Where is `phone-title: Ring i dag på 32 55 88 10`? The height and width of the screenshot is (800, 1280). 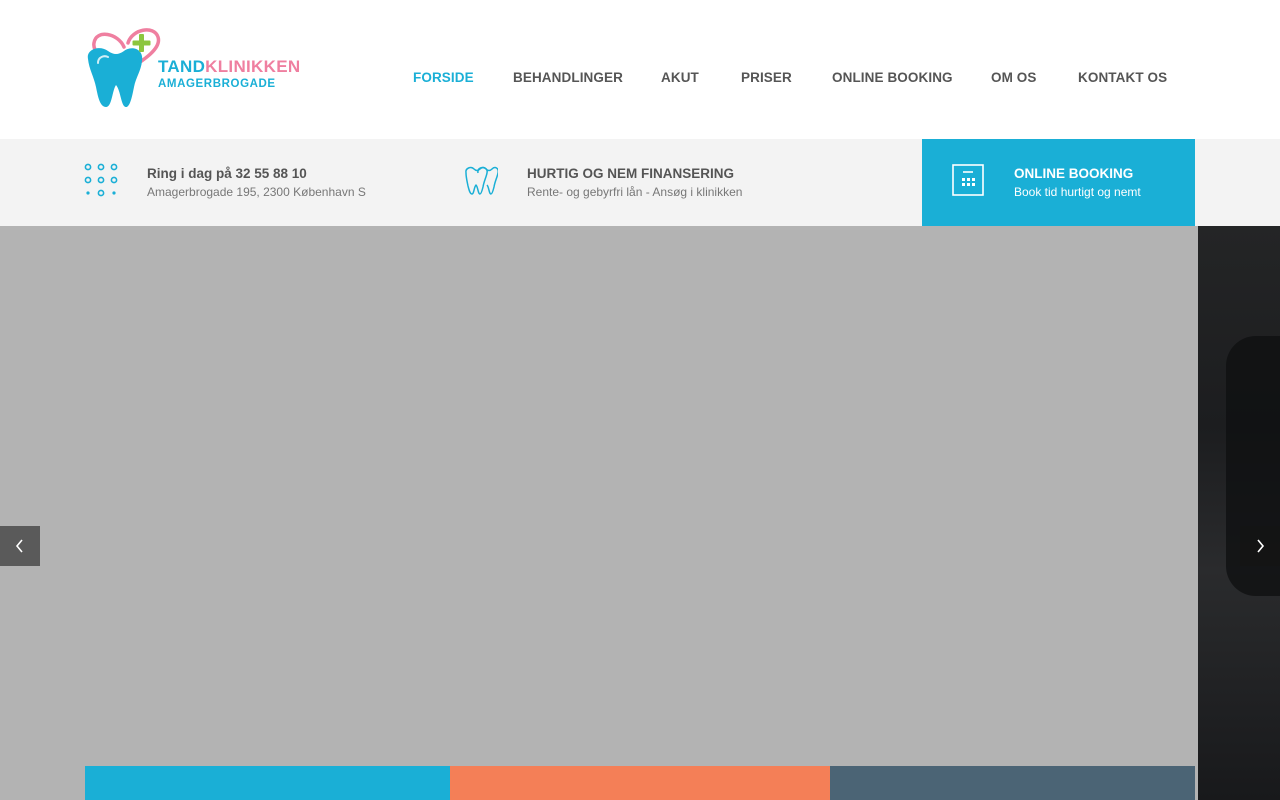
phone-title: Ring i dag på 32 55 88 10 is located at coordinates (227, 173).